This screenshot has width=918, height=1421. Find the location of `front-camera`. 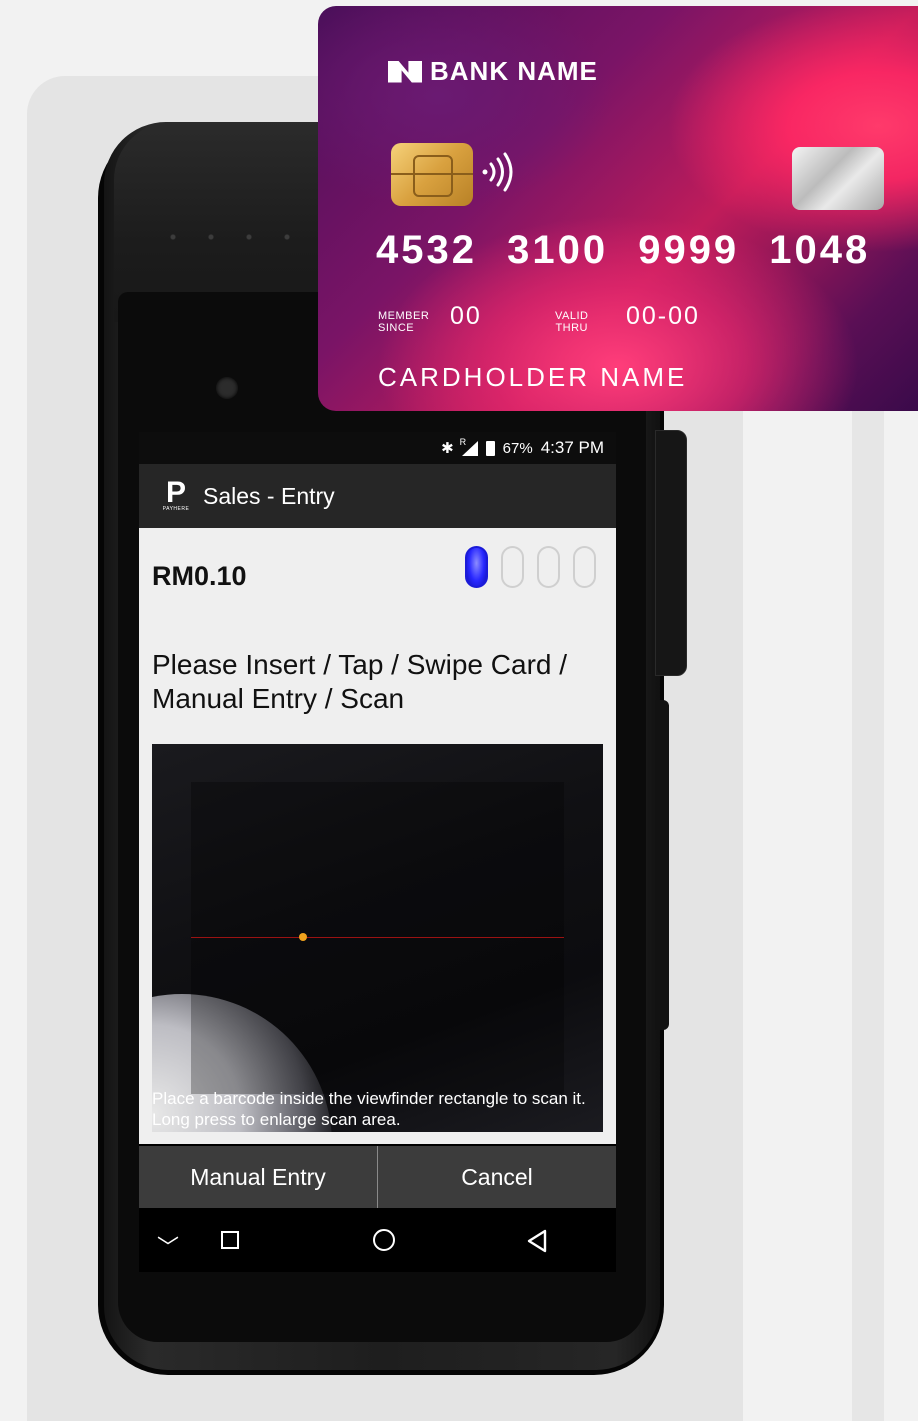

front-camera is located at coordinates (227, 388).